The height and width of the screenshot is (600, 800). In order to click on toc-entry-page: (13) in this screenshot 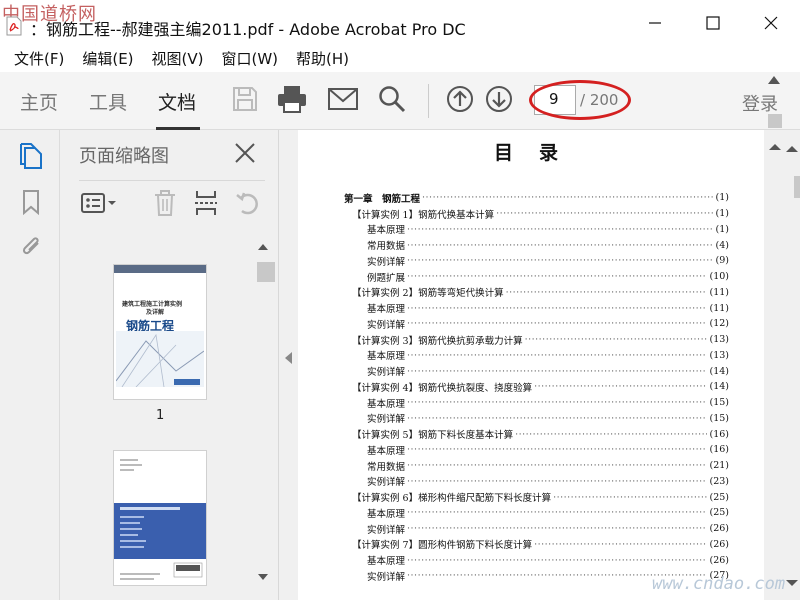, I will do `click(719, 340)`.